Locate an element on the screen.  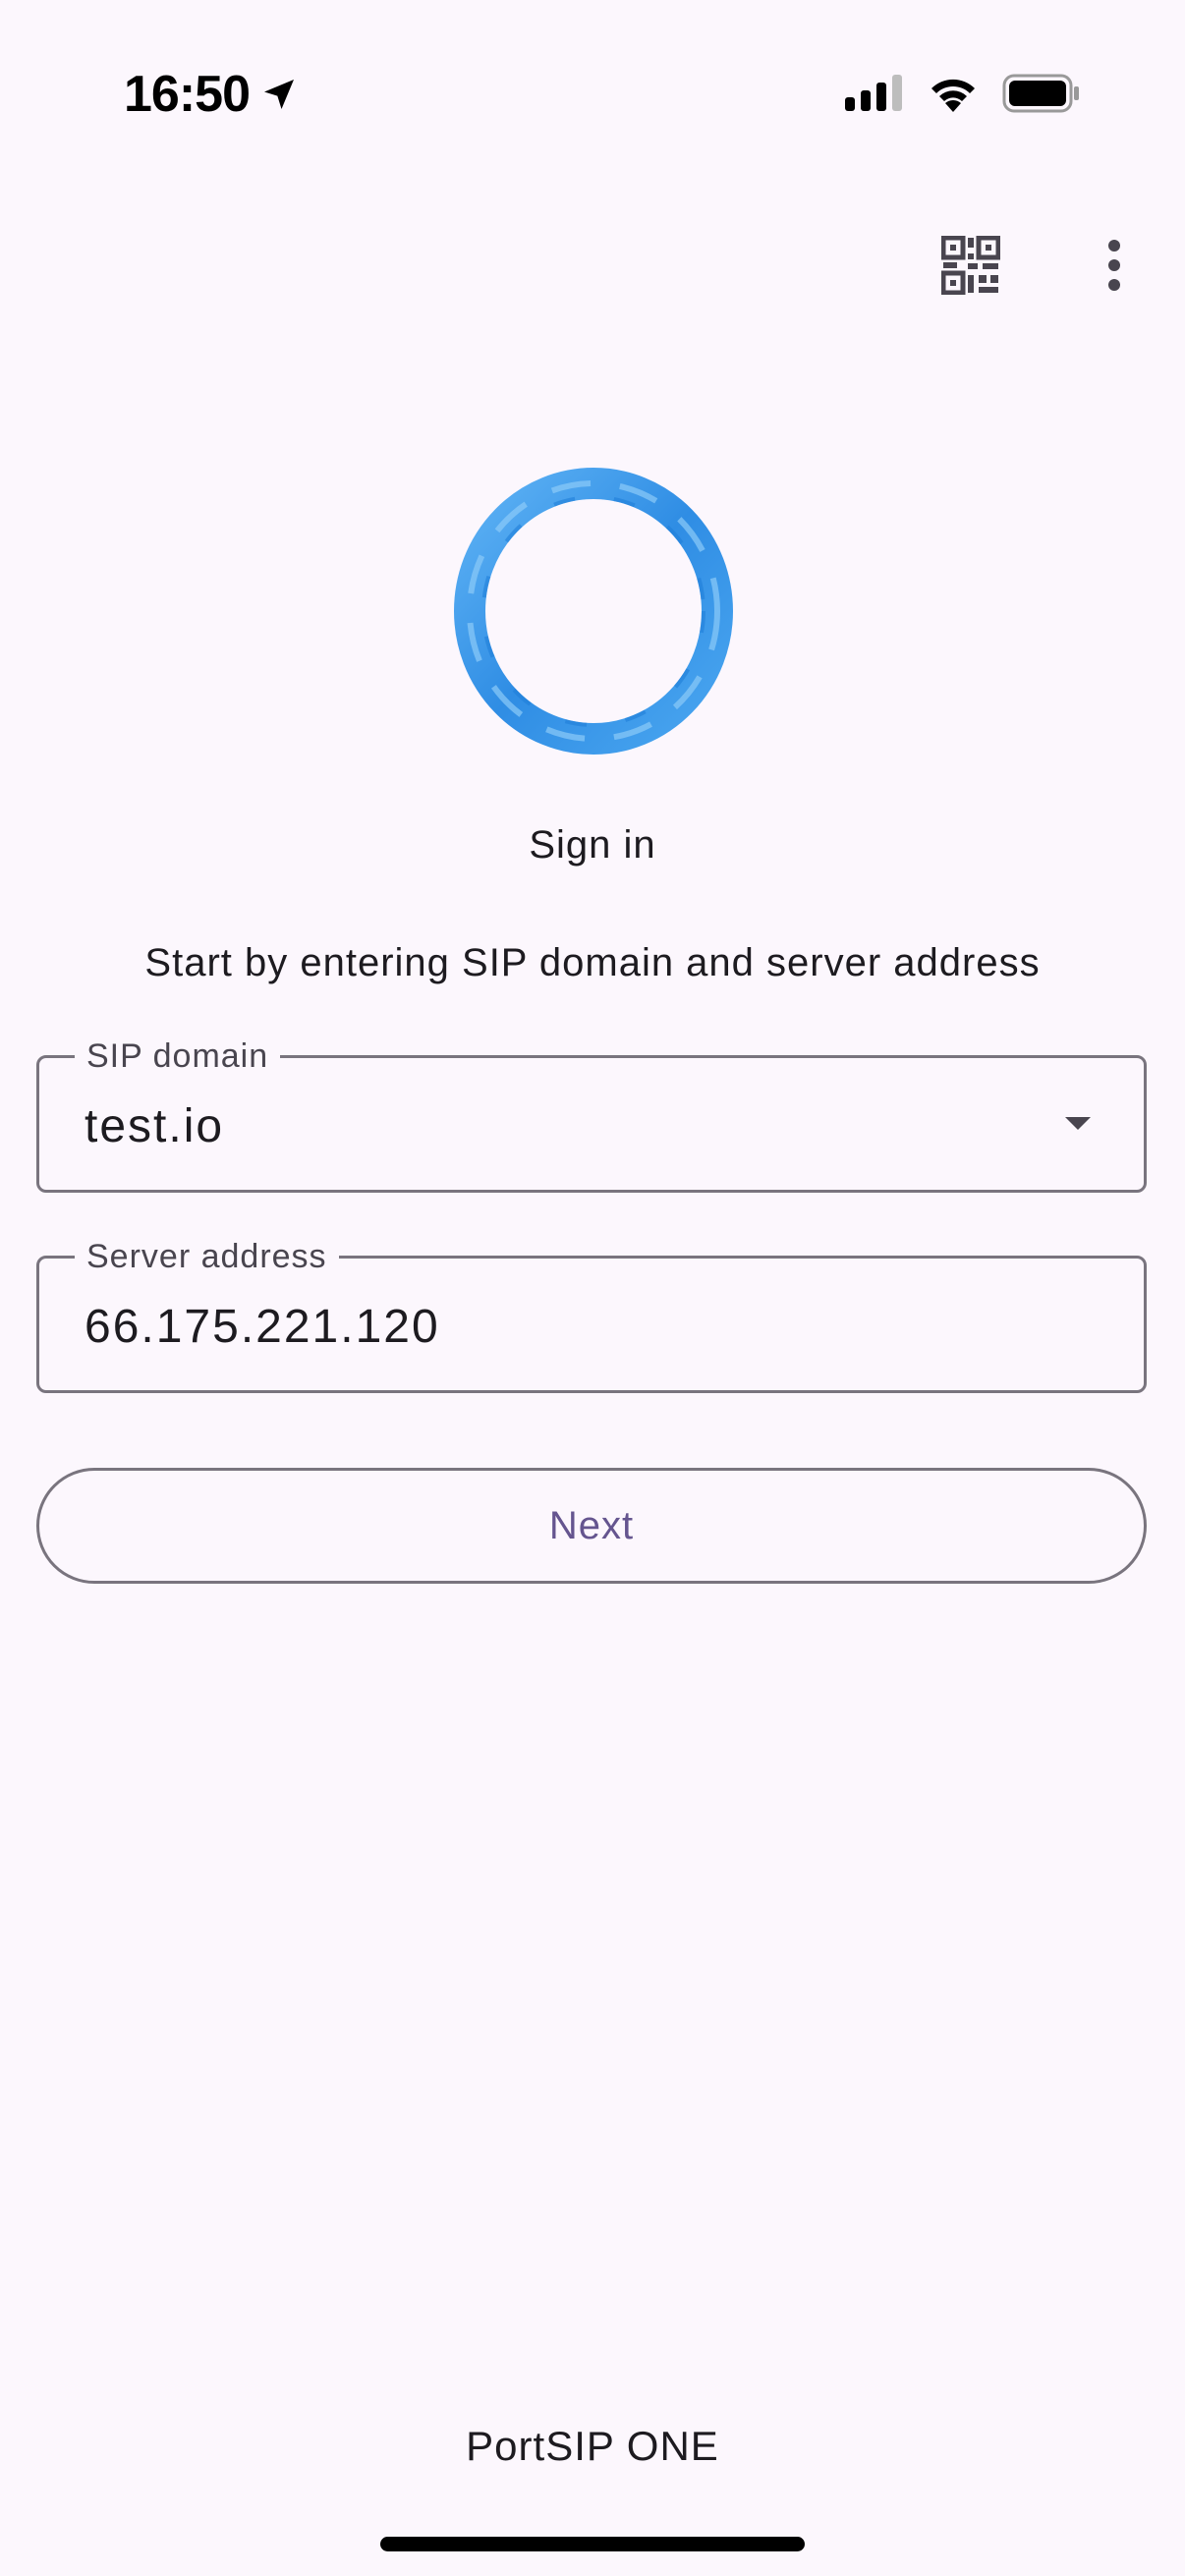
server-address-value: 66.175.221.120 is located at coordinates (262, 1327).